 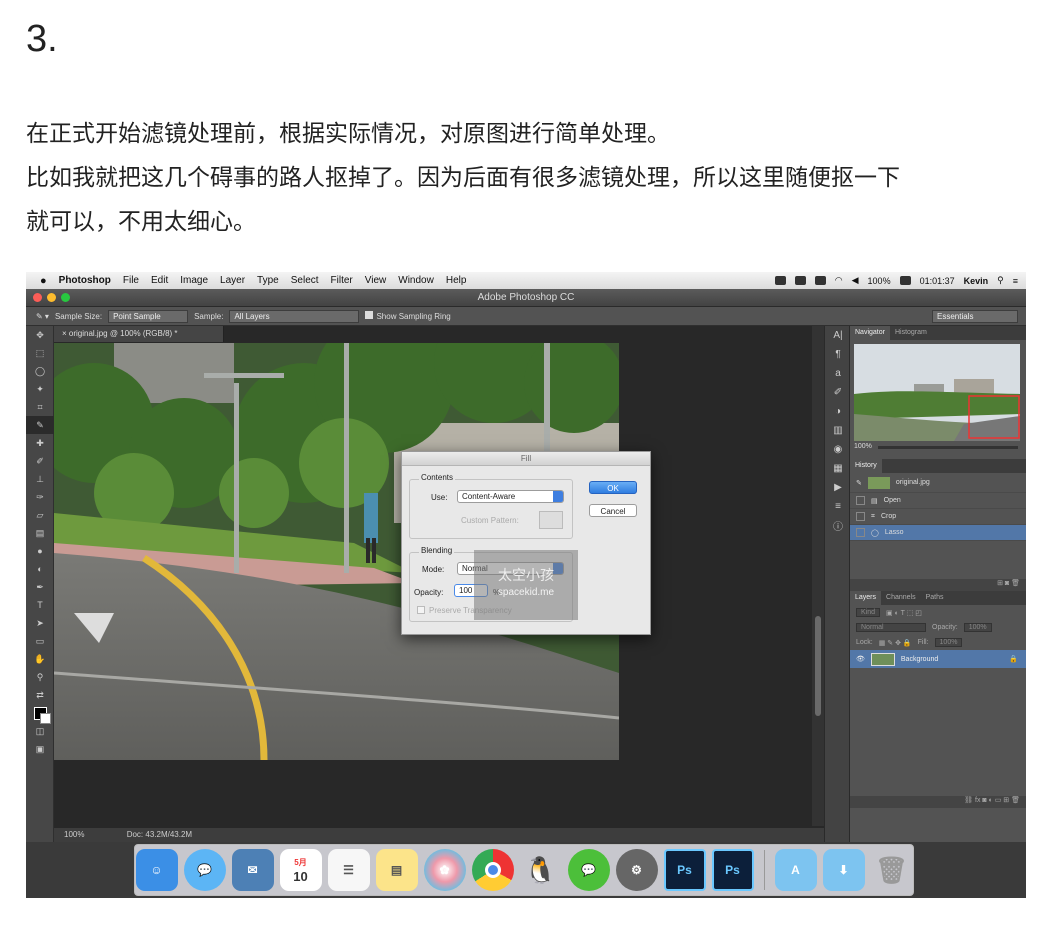 What do you see at coordinates (613, 487) in the screenshot?
I see `ok-button: OK` at bounding box center [613, 487].